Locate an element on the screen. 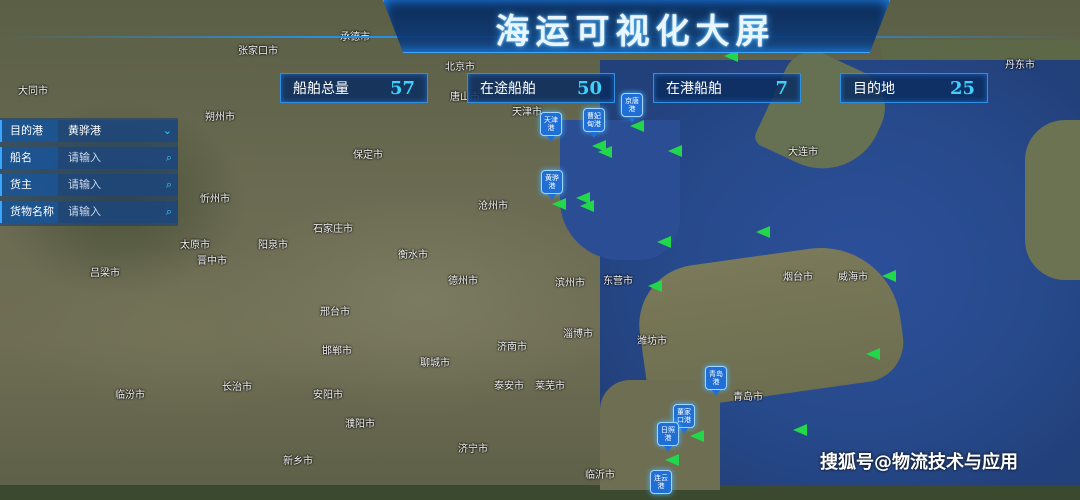 Image resolution: width=1080 pixels, height=500 pixels. filter-ship-name: 船名 请输入 ⌕ is located at coordinates (89, 158).